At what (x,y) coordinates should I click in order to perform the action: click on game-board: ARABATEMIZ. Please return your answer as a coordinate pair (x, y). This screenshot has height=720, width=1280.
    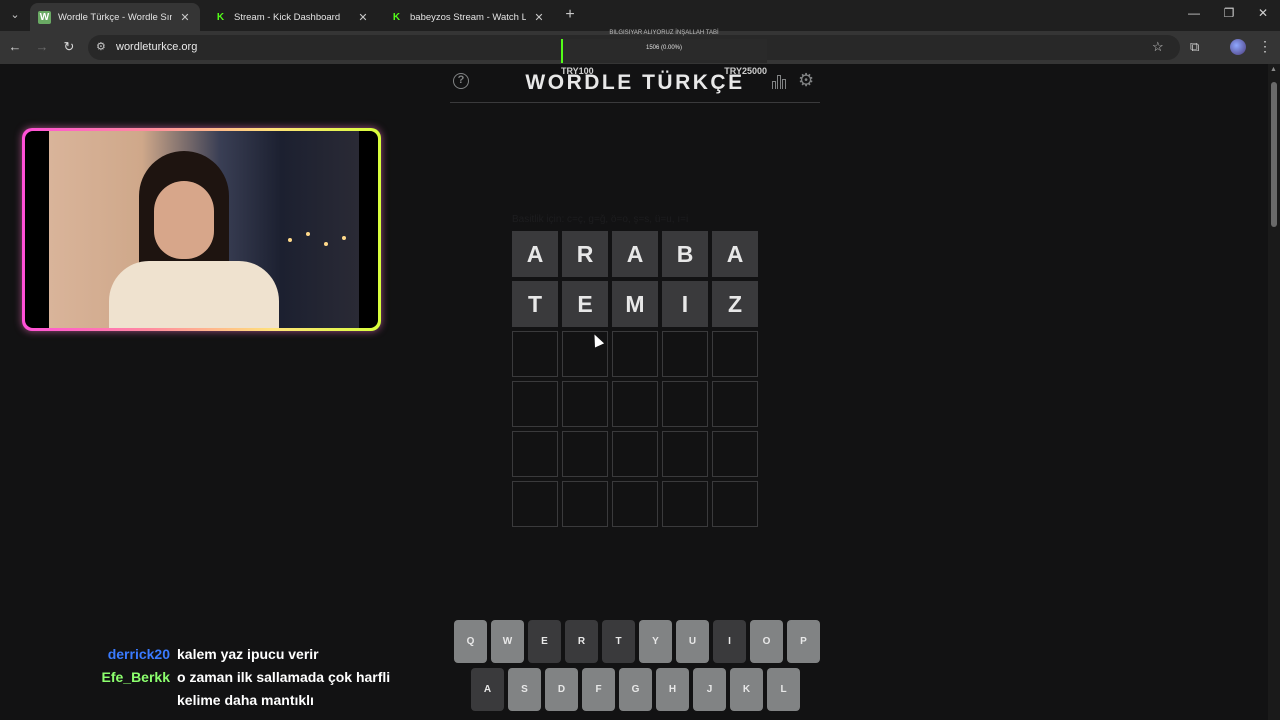
    Looking at the image, I should click on (635, 381).